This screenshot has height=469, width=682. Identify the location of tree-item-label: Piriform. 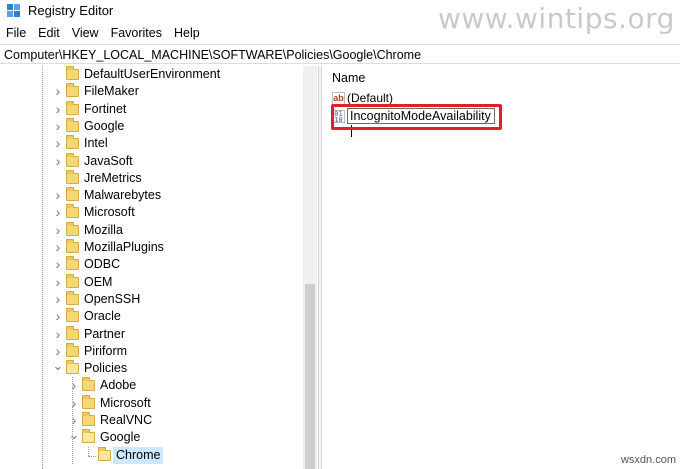
(106, 350).